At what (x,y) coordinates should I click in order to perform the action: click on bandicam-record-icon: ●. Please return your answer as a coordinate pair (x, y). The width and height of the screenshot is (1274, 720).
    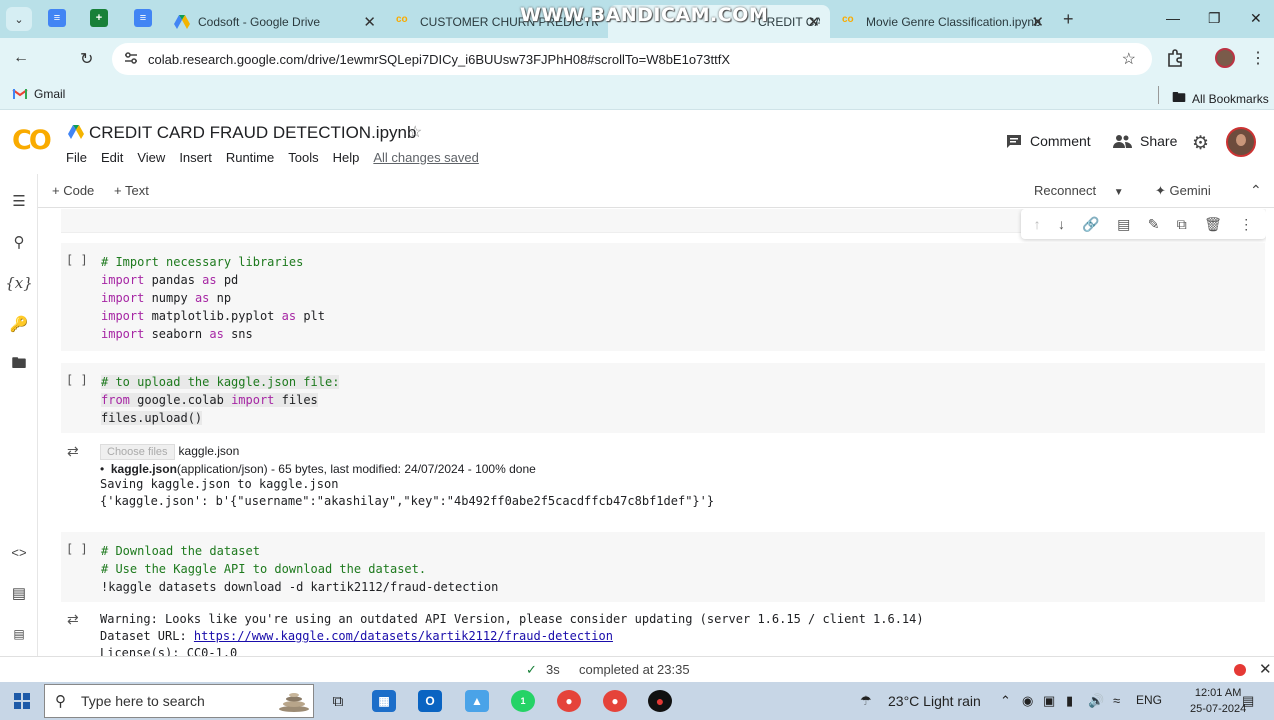
    Looking at the image, I should click on (660, 701).